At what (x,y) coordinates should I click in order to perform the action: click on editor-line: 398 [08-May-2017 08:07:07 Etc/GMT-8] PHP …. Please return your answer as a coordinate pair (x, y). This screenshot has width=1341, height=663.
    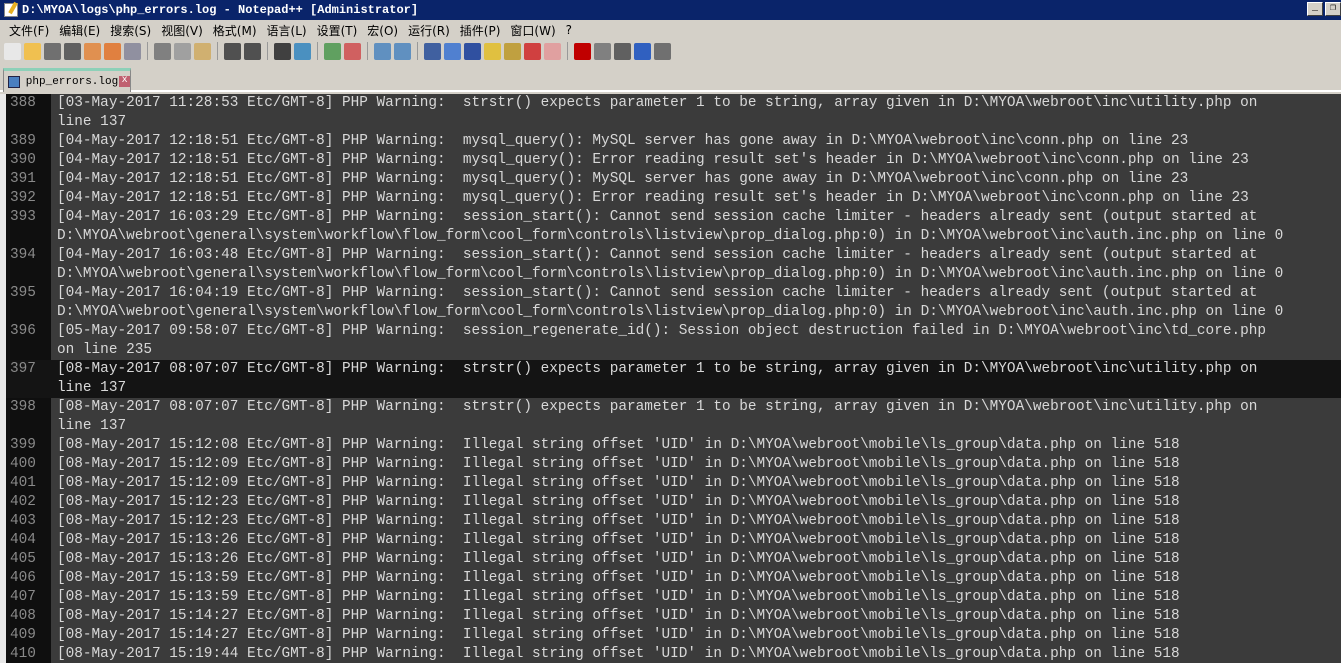
    Looking at the image, I should click on (673, 407).